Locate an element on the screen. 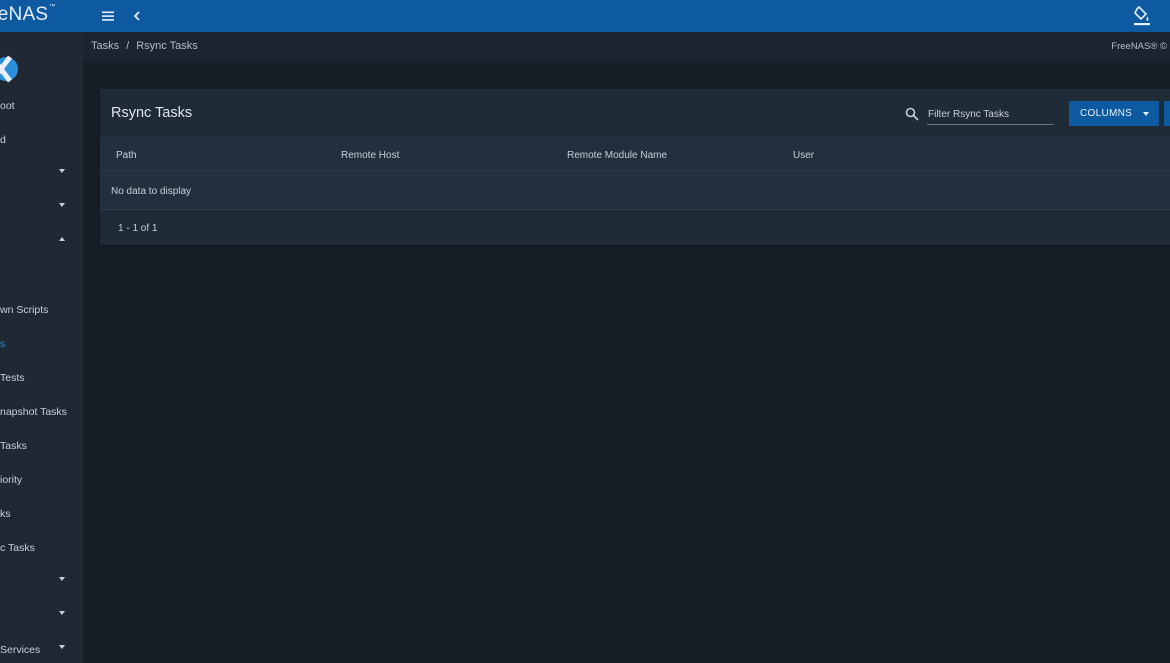  copyright-text: FreeNAS® © is located at coordinates (1139, 46).